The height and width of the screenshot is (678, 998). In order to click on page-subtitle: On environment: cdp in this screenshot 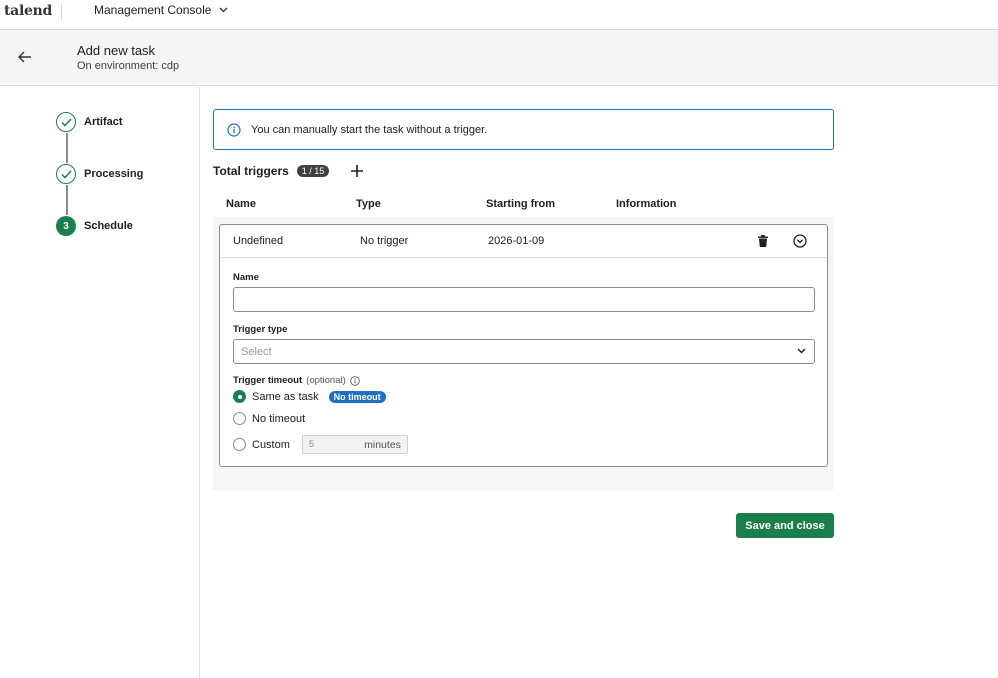, I will do `click(128, 66)`.